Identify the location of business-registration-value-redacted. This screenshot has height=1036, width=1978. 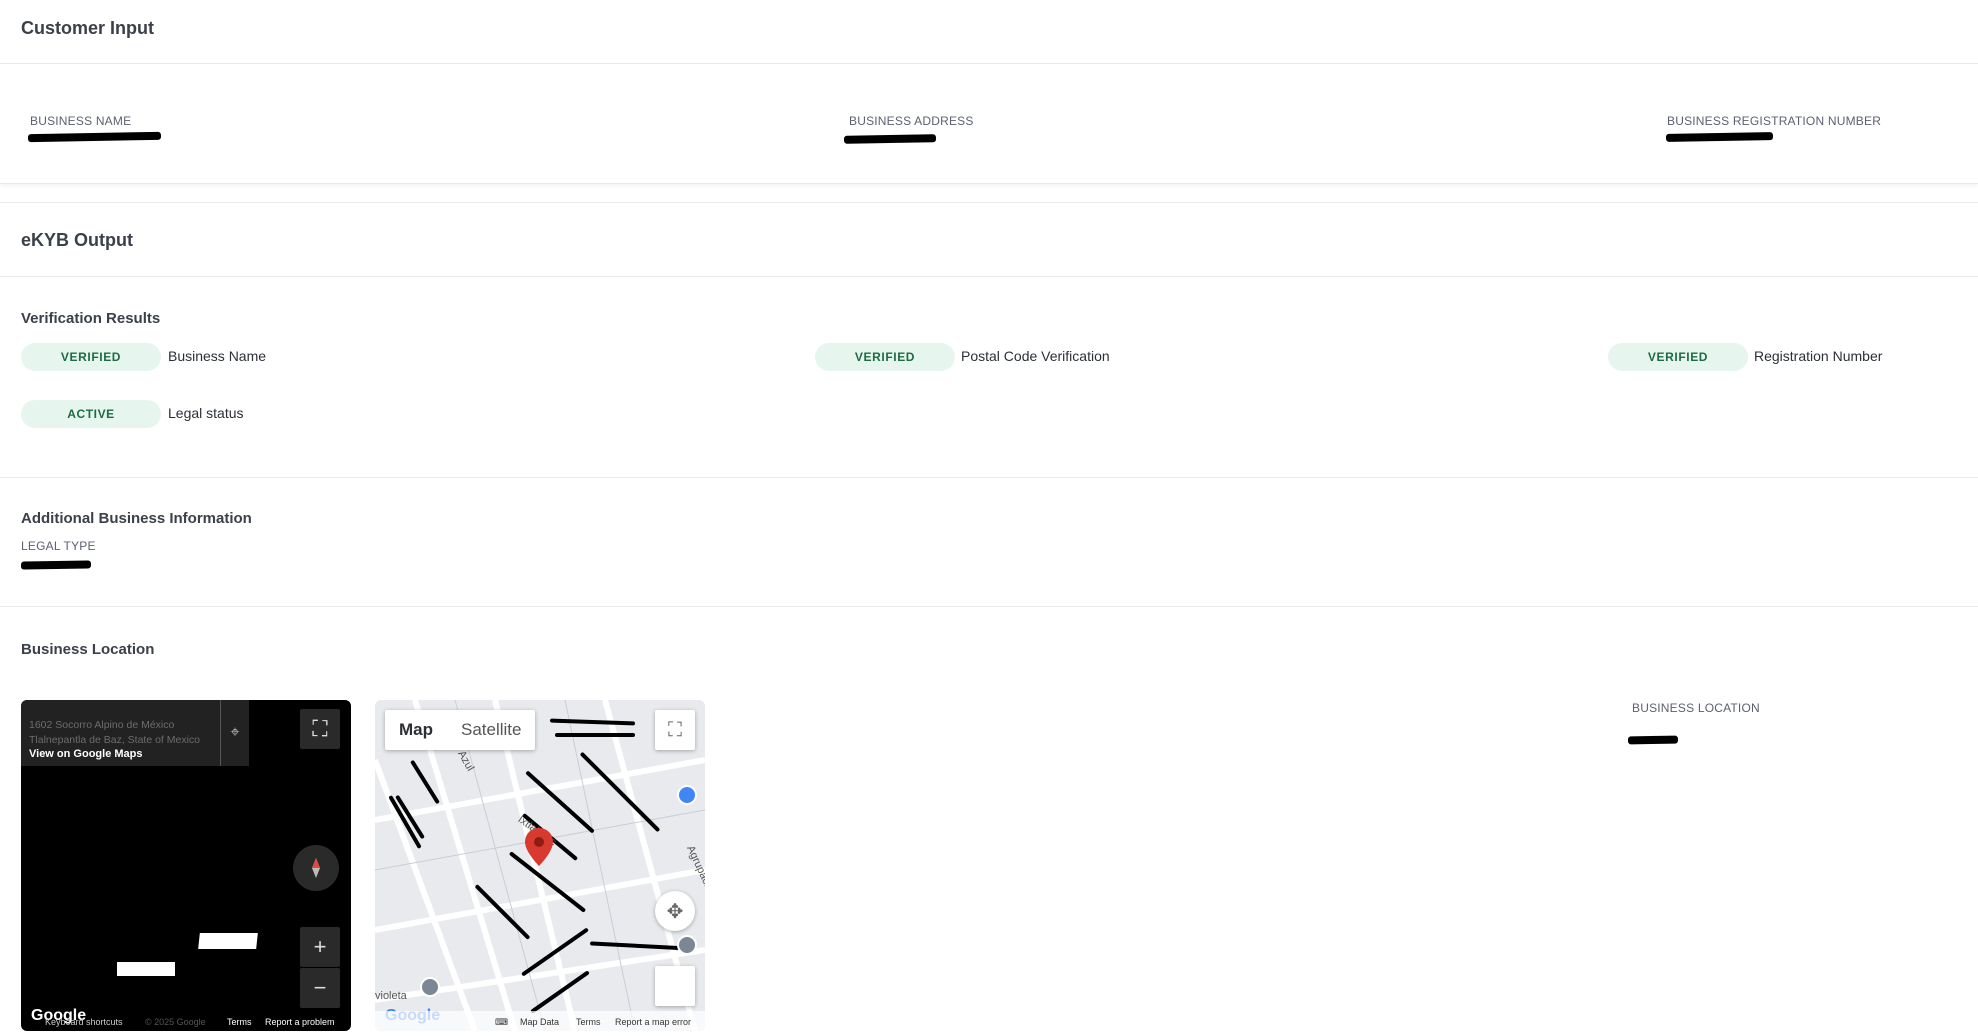
(1719, 137).